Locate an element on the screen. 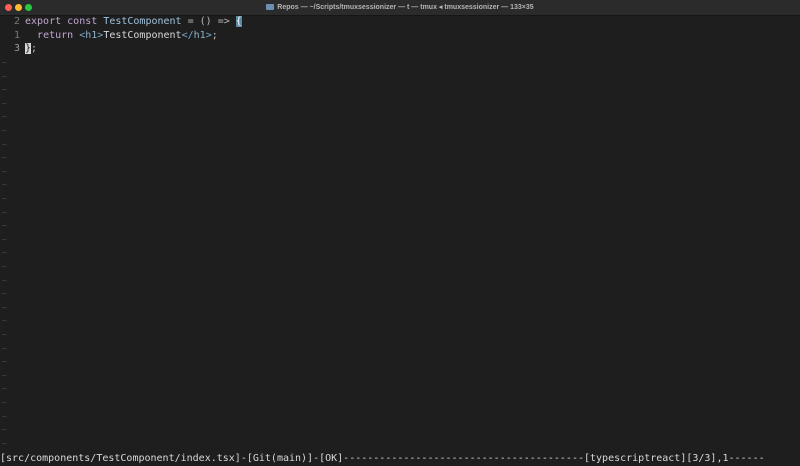  line-number: 3 is located at coordinates (16, 49).